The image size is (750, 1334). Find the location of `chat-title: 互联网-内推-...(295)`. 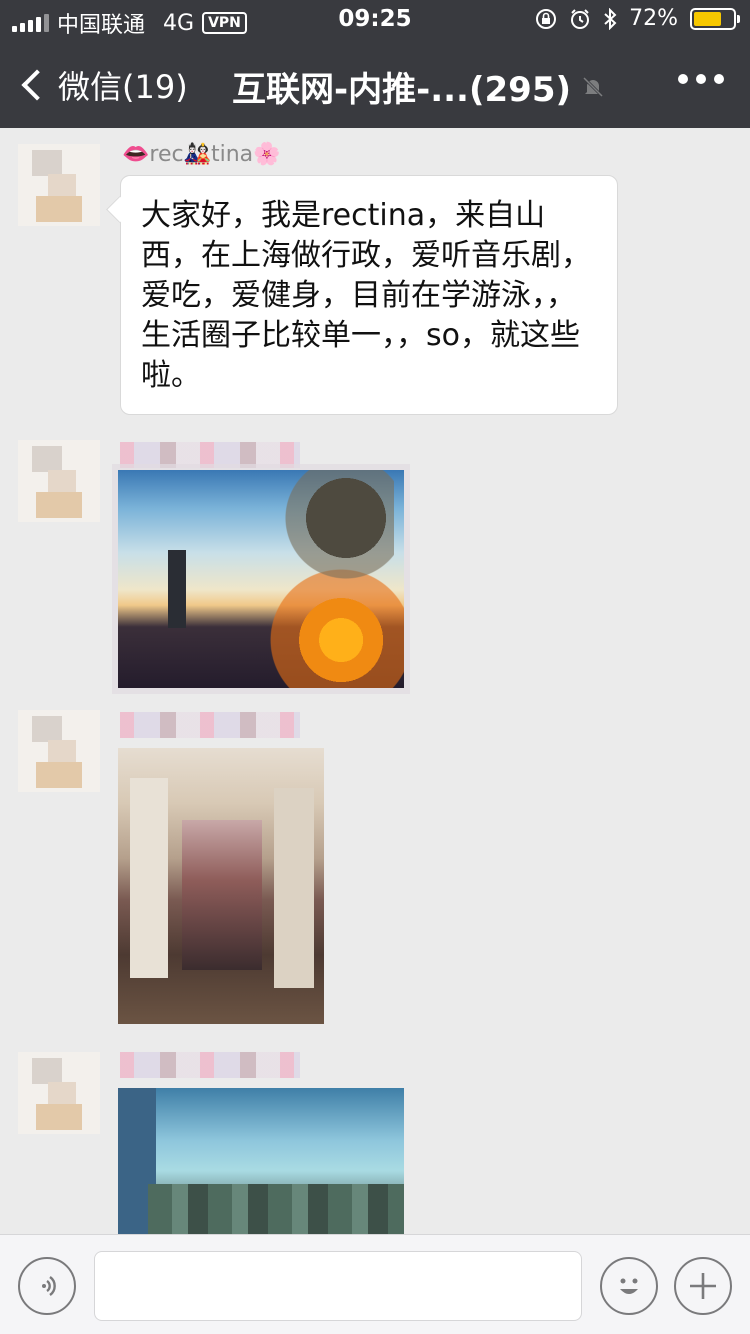

chat-title: 互联网-内推-...(295) is located at coordinates (418, 86).